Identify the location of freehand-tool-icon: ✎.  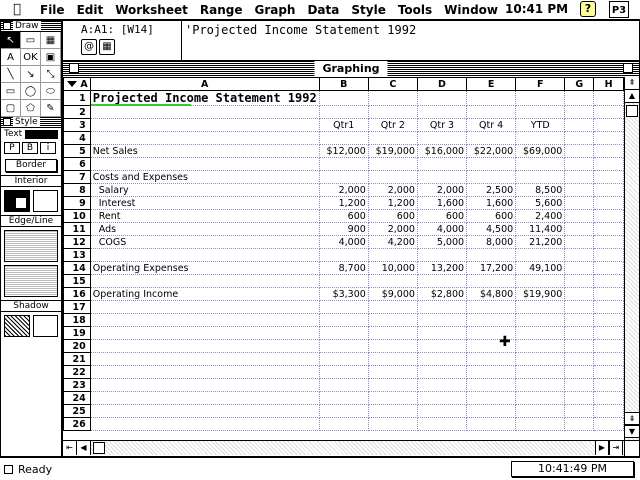
(51, 108).